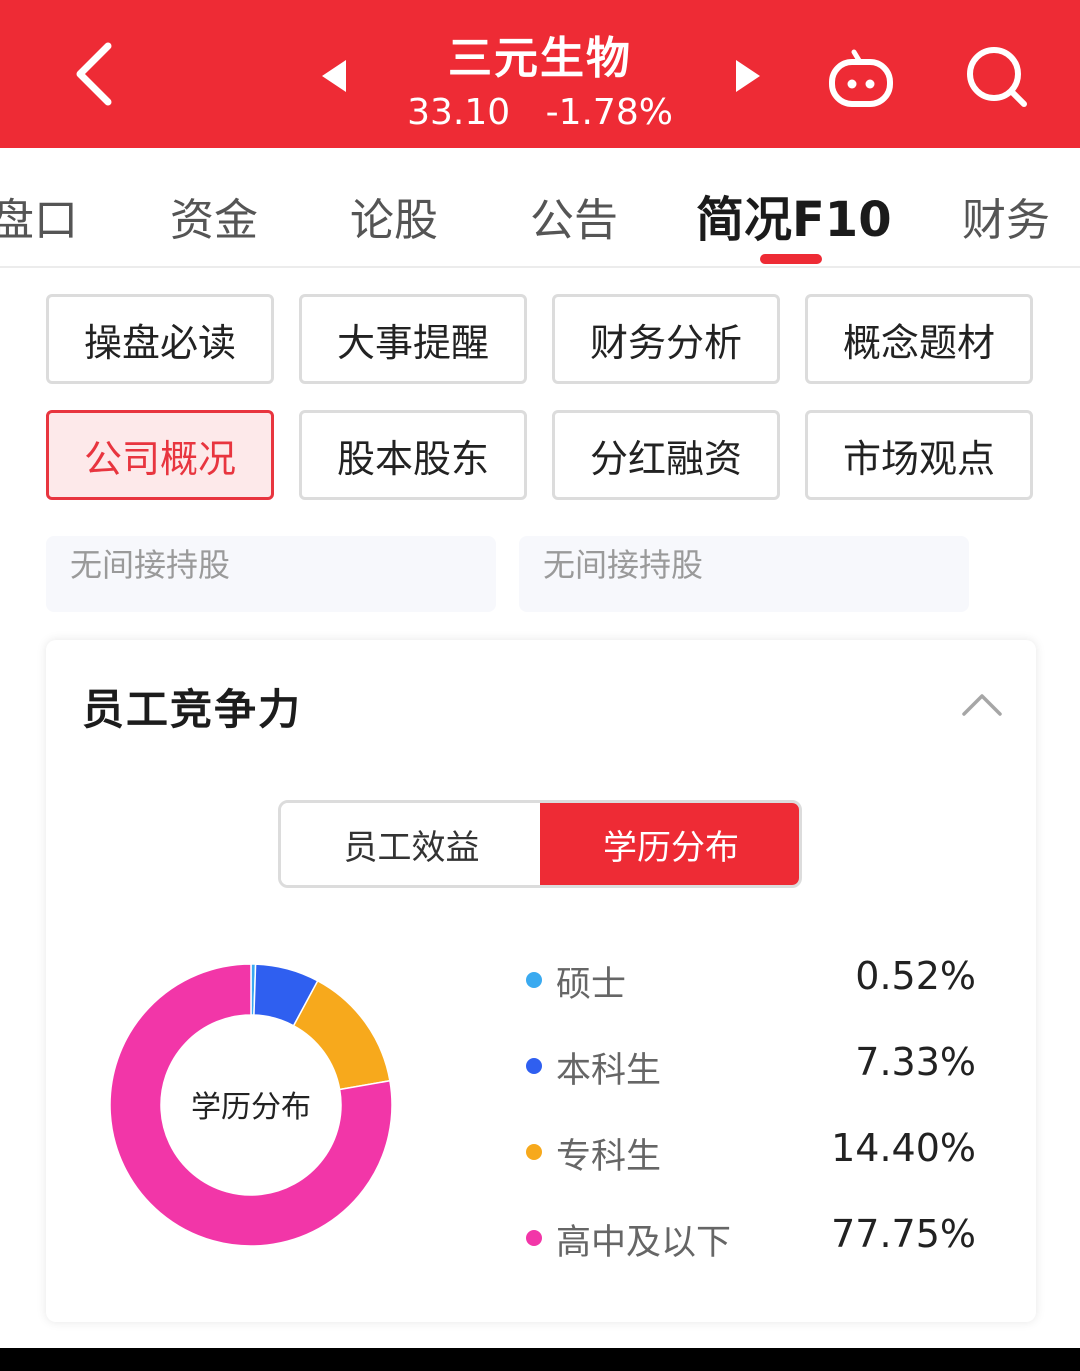 This screenshot has width=1080, height=1371. Describe the element at coordinates (413, 455) in the screenshot. I see `menu-guben-gudong: 股本股东` at that location.